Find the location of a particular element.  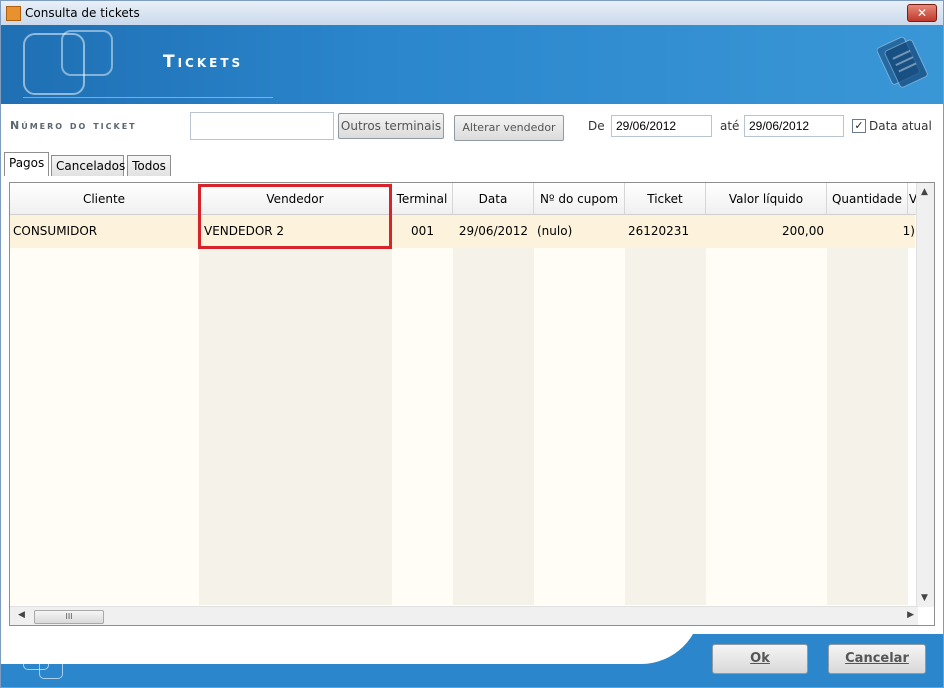

date-from-input is located at coordinates (661, 126).